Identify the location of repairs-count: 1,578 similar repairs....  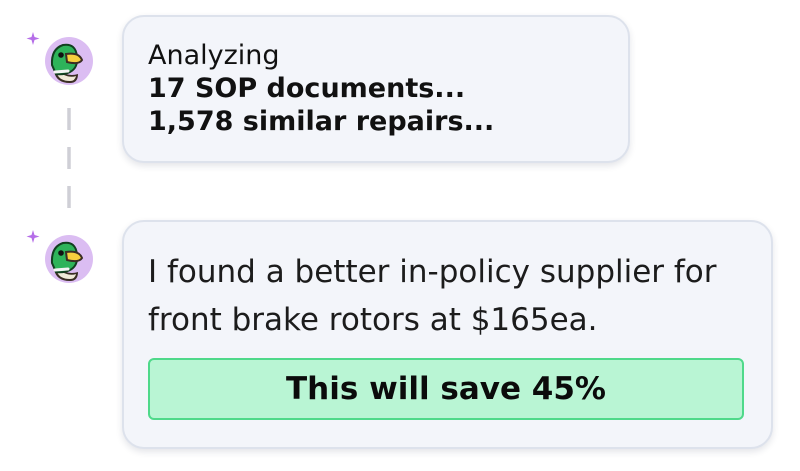
(321, 121).